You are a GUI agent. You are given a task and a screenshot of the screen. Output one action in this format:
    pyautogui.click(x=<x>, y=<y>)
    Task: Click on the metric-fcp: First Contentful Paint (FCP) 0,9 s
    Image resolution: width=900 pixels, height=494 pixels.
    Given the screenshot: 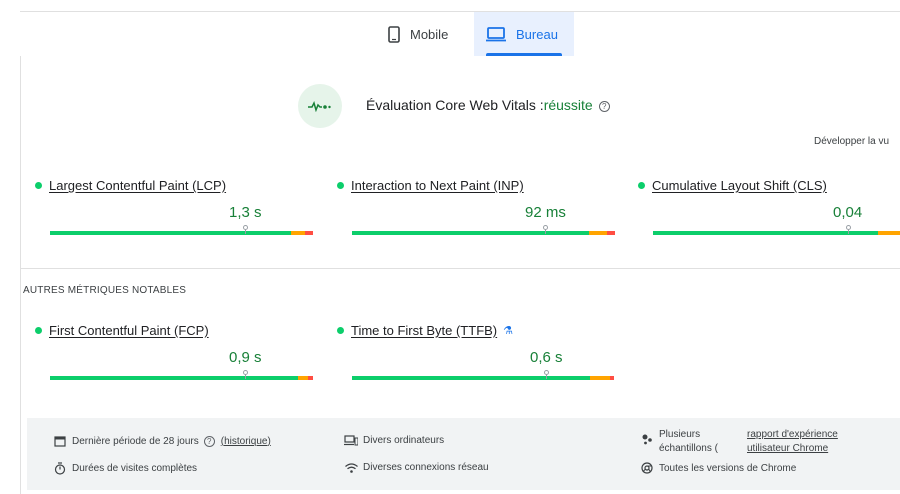 What is the action you would take?
    pyautogui.click(x=174, y=351)
    